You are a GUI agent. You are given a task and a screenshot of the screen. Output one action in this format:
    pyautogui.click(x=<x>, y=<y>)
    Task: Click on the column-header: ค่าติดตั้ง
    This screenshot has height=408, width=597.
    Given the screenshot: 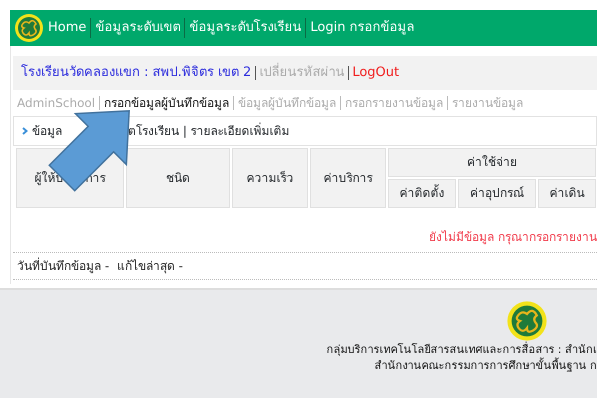 What is the action you would take?
    pyautogui.click(x=422, y=193)
    